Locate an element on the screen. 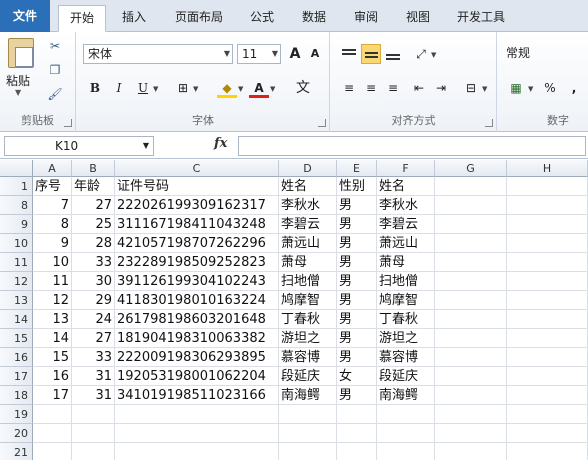 The width and height of the screenshot is (588, 460). cell: 李碧云 is located at coordinates (406, 224).